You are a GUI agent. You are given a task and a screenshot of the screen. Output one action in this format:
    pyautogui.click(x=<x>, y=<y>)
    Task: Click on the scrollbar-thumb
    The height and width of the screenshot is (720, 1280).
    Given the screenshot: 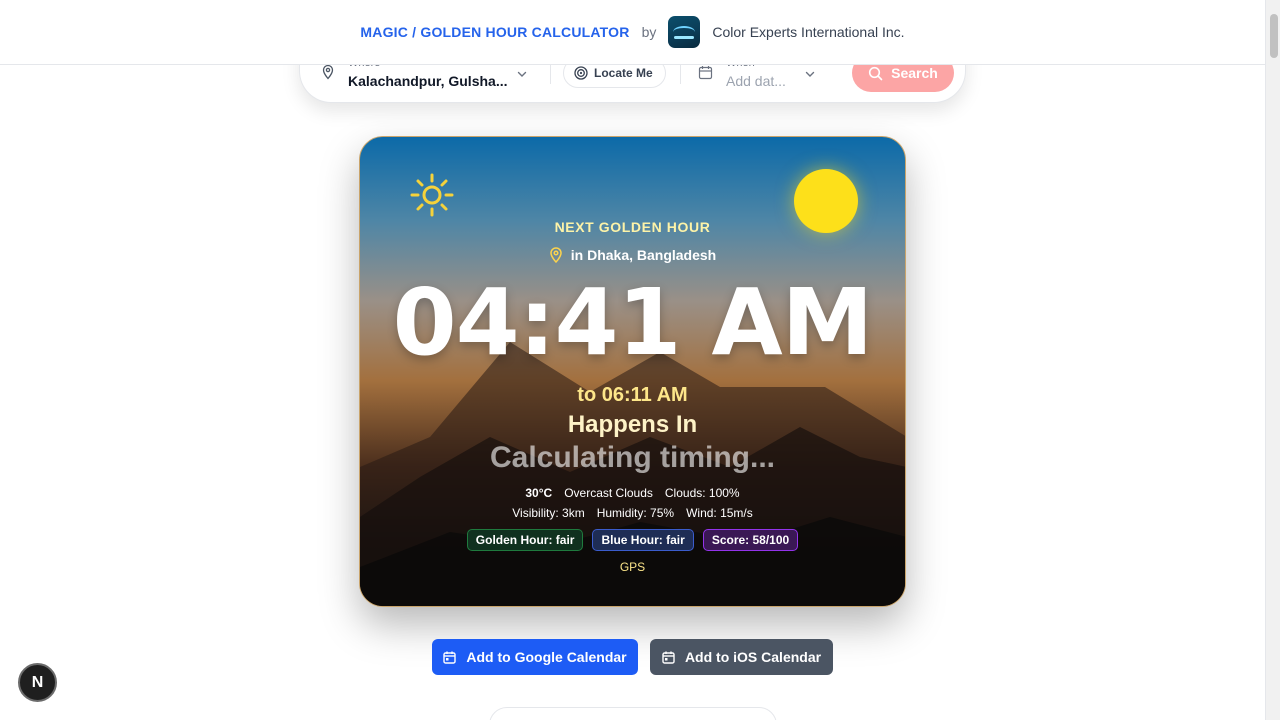 What is the action you would take?
    pyautogui.click(x=1274, y=36)
    